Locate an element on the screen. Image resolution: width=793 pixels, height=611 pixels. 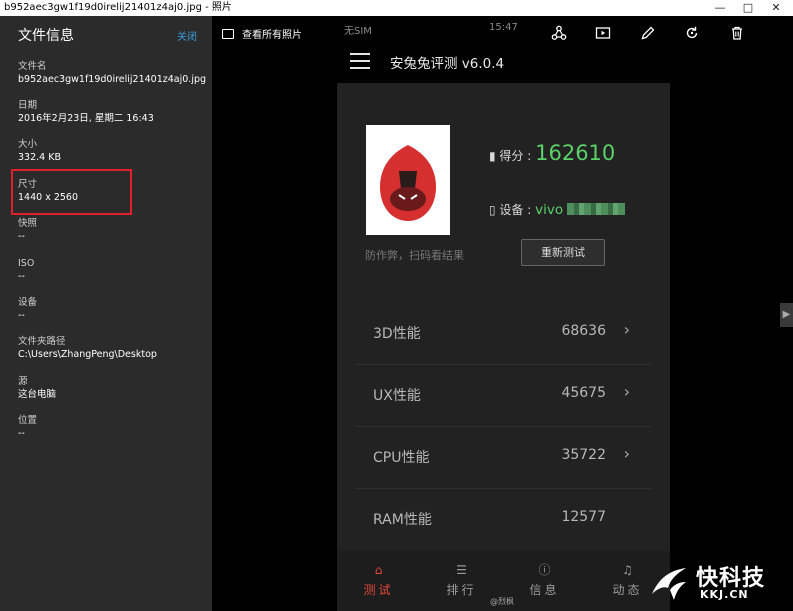
dimensions-highlight-box is located at coordinates (71, 192).